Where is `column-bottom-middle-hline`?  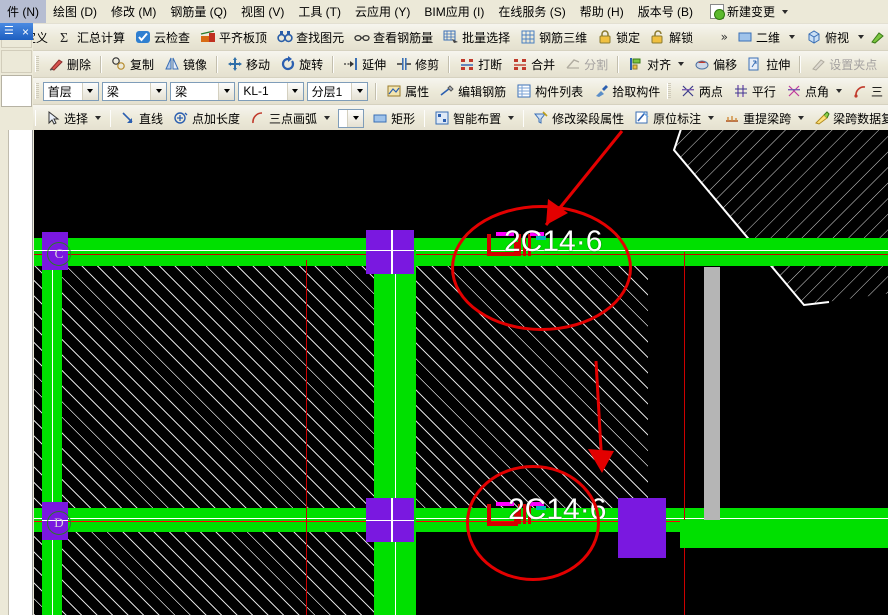
column-bottom-middle-hline is located at coordinates (390, 520).